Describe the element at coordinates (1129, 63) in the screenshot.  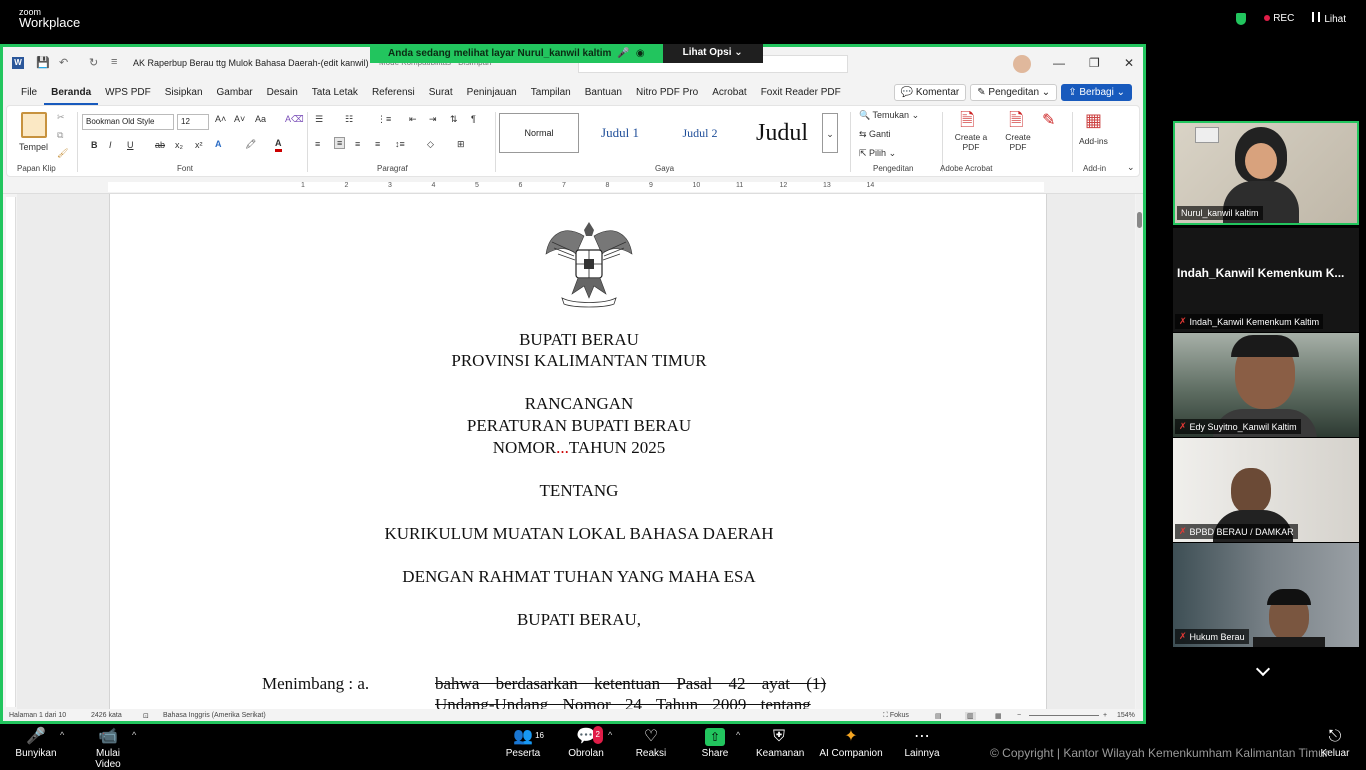
I see `close-icon: ✕` at that location.